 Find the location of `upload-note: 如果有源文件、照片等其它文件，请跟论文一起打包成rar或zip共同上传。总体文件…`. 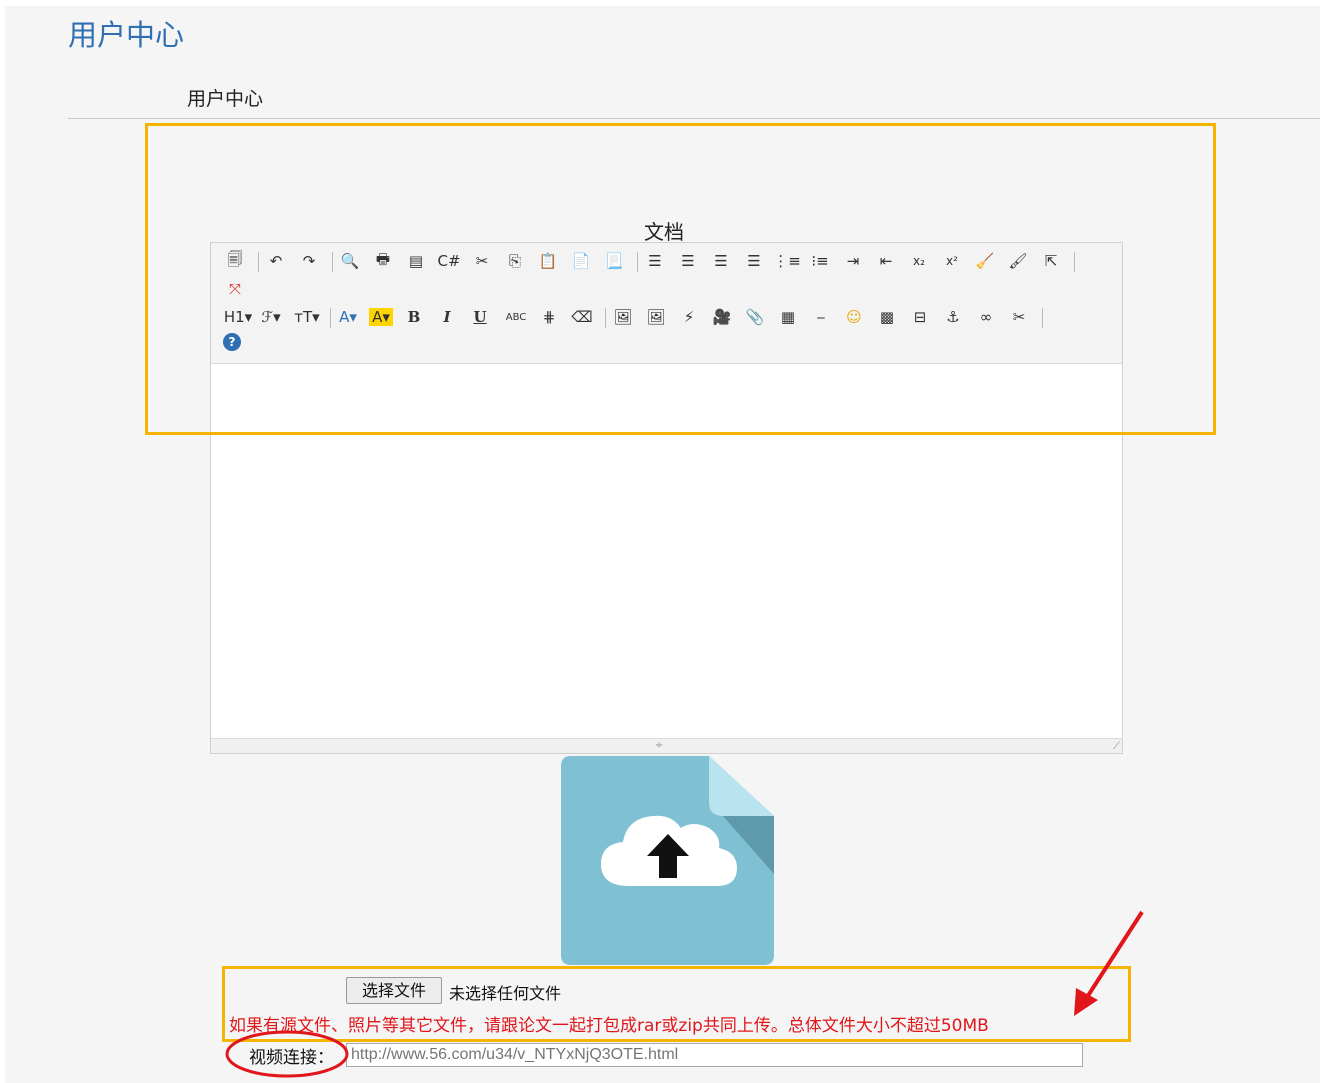

upload-note: 如果有源文件、照片等其它文件，请跟论文一起打包成rar或zip共同上传。总体文件… is located at coordinates (609, 1026).